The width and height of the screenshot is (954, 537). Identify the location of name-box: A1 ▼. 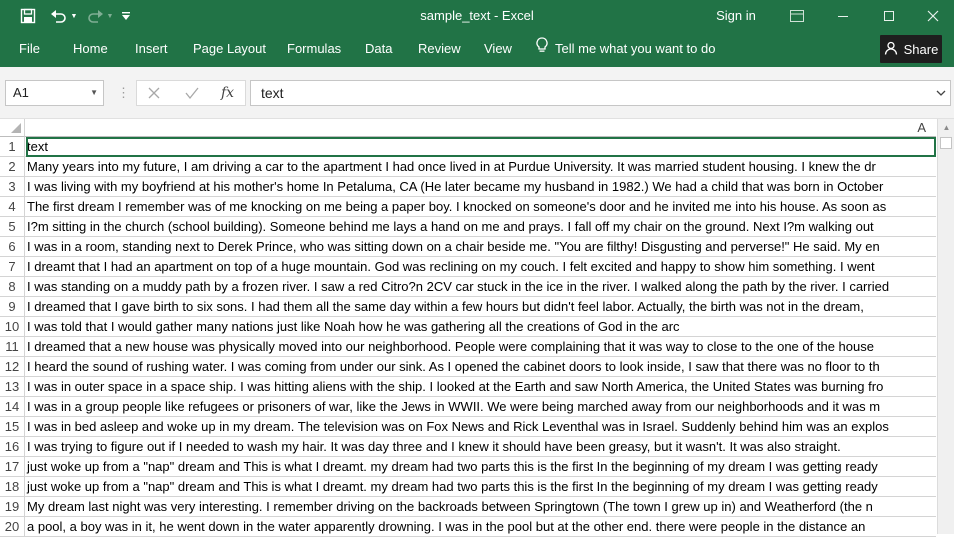
(54, 93).